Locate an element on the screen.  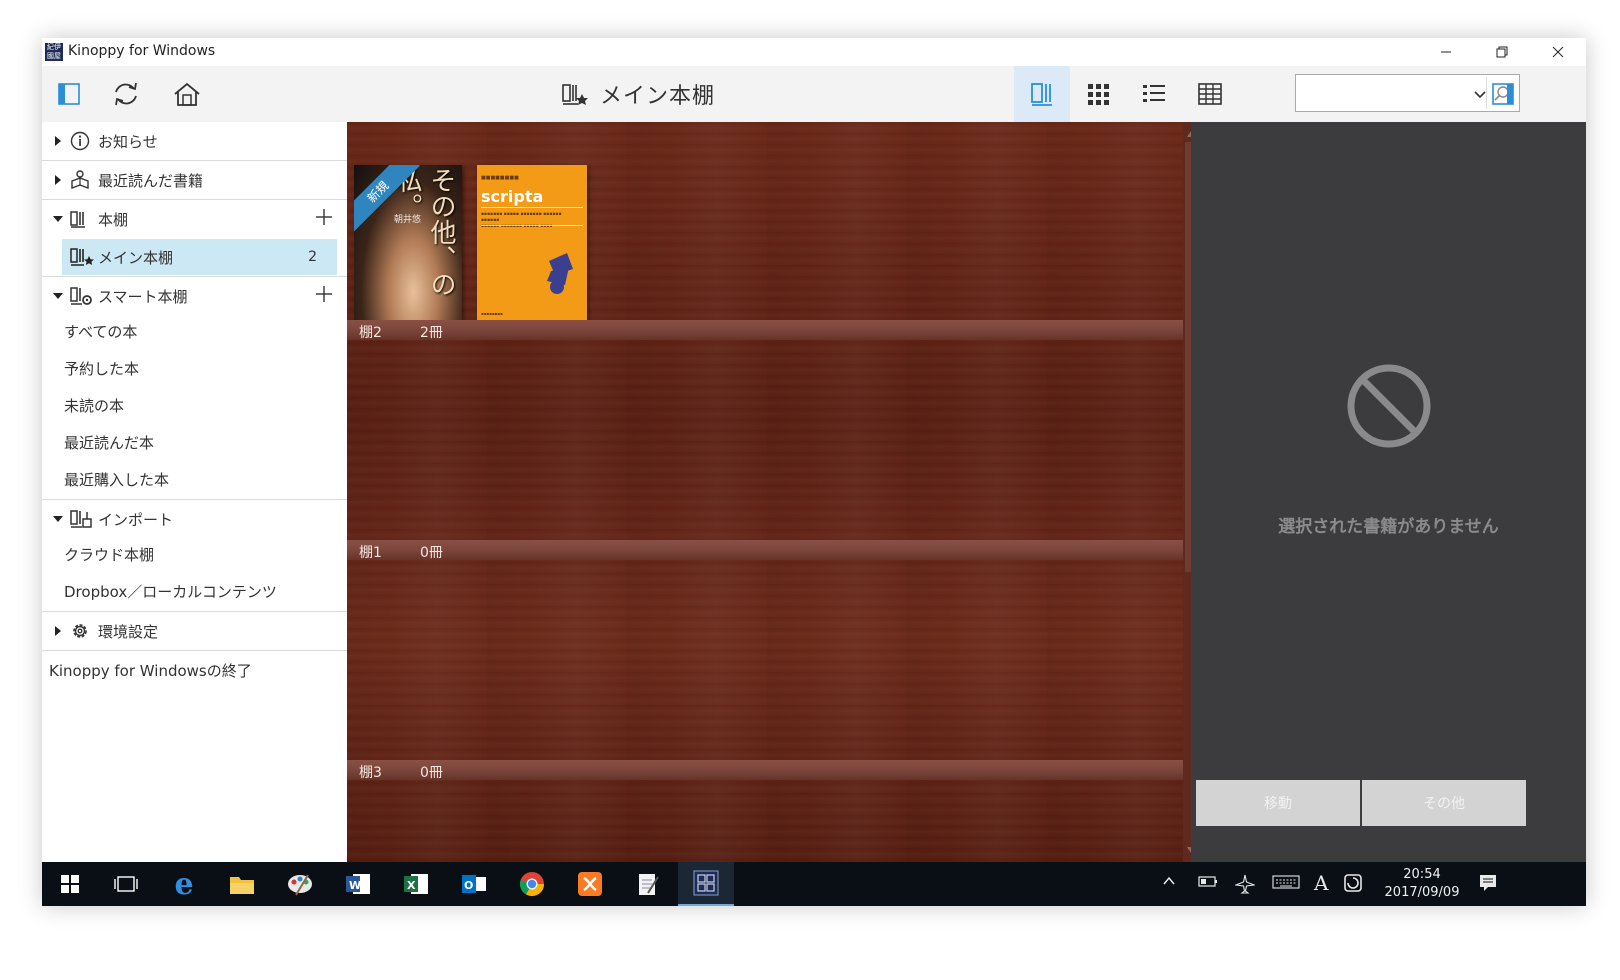
notification-icon is located at coordinates (1488, 883).